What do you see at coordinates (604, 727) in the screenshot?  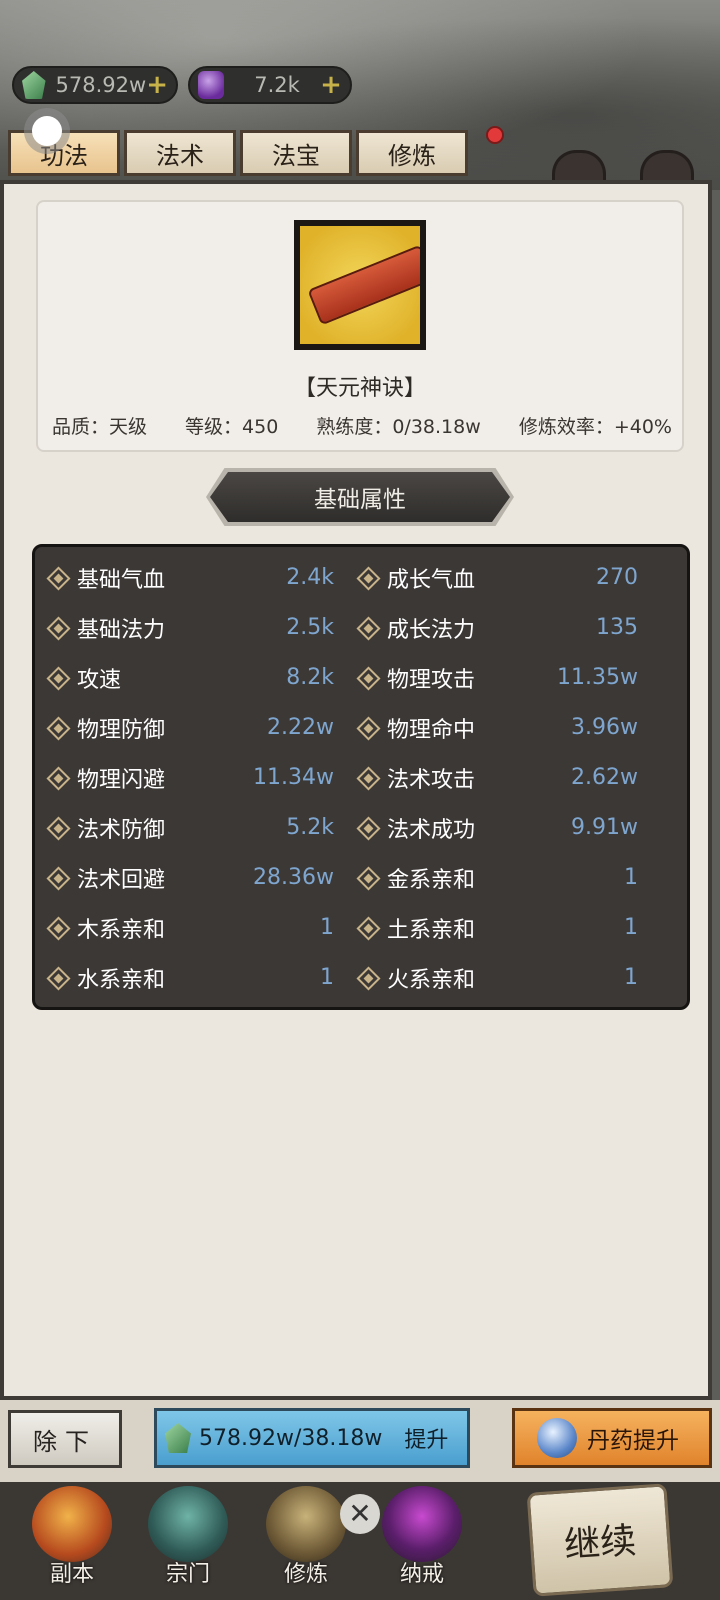 I see `attribute-value: 3.96w` at bounding box center [604, 727].